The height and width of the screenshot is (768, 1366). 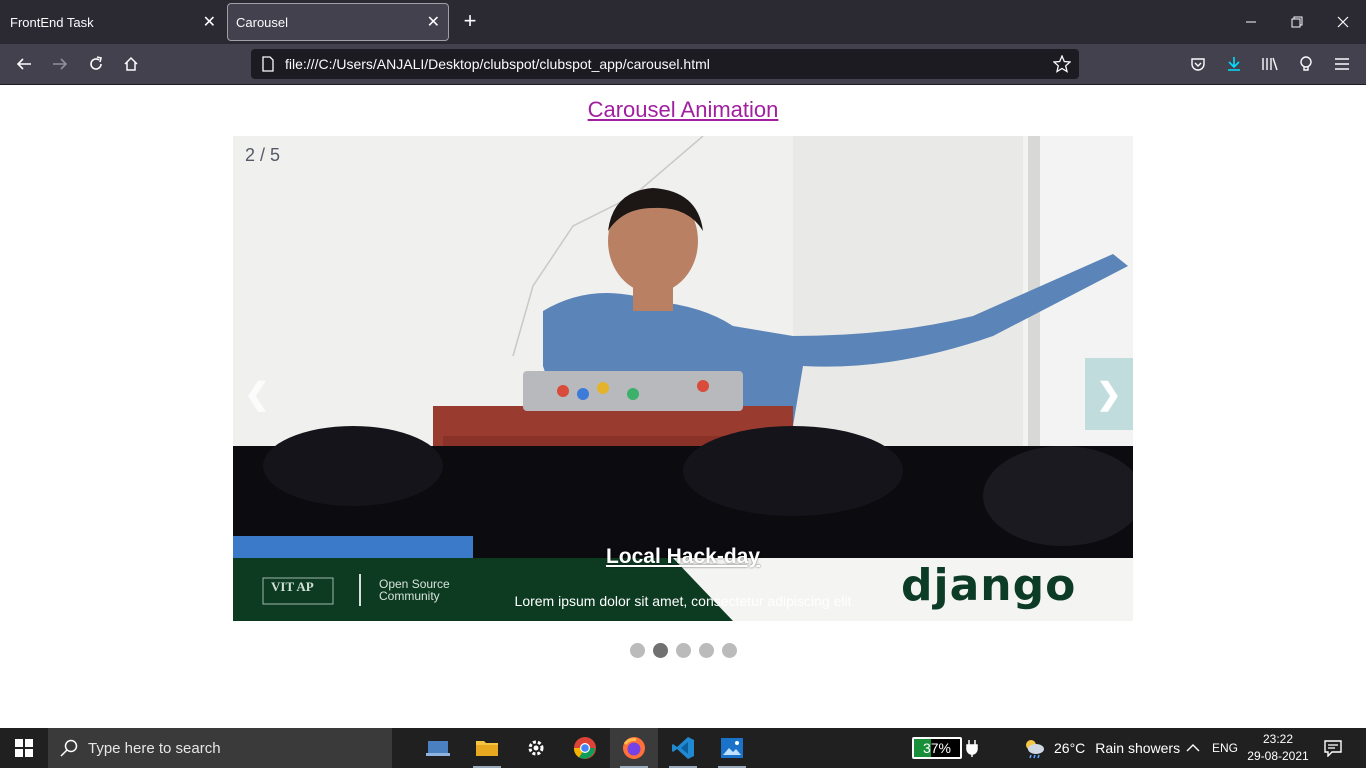 What do you see at coordinates (1035, 749) in the screenshot?
I see `weather-rain-icon` at bounding box center [1035, 749].